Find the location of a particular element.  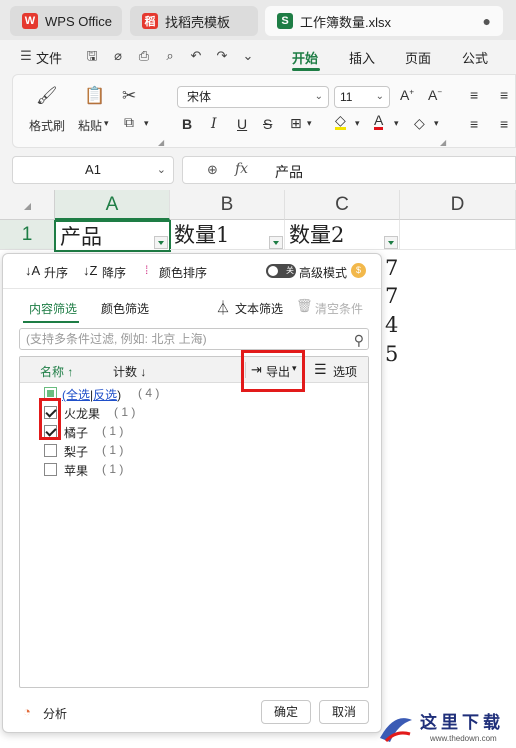

share-icon: ⌀ is located at coordinates (118, 56).